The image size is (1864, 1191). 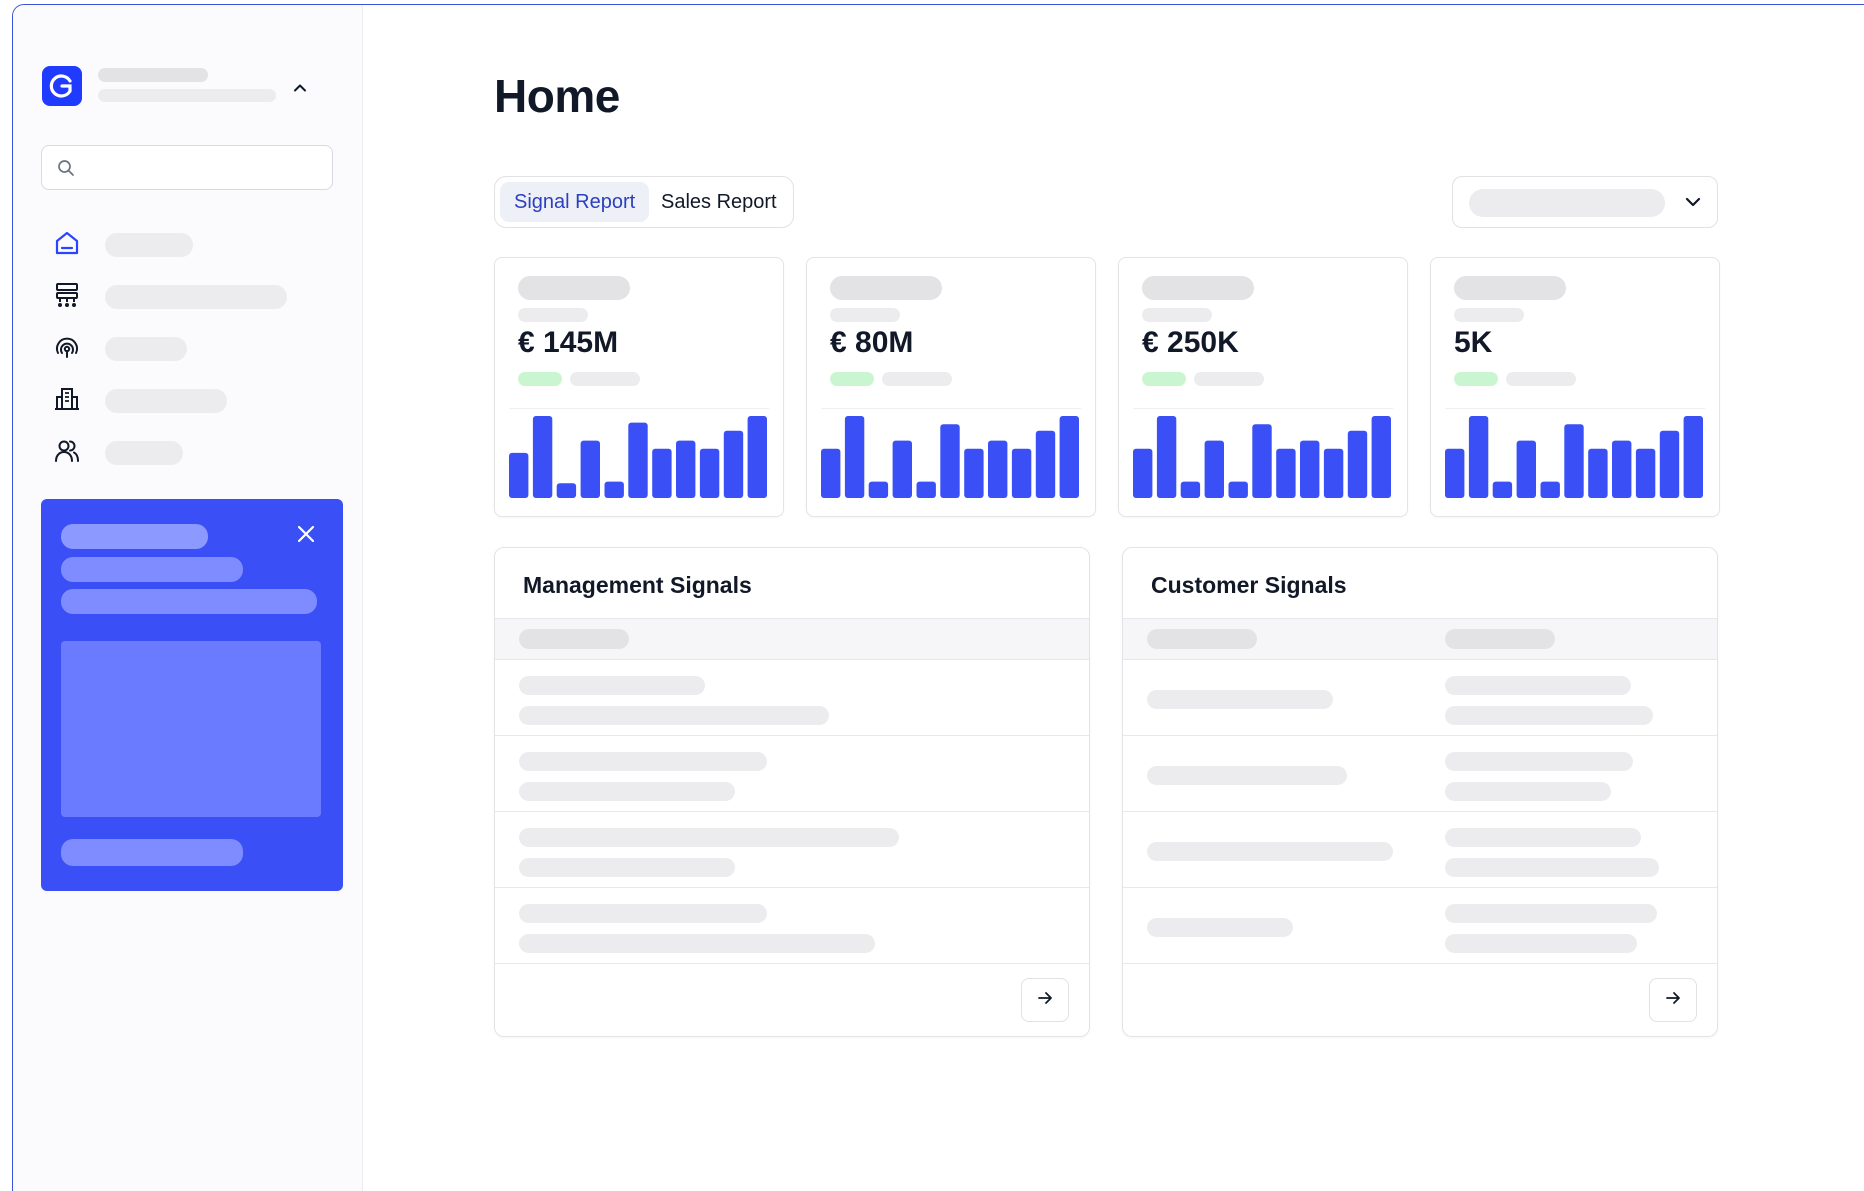 What do you see at coordinates (568, 342) in the screenshot?
I see `kpi-value: € 145M` at bounding box center [568, 342].